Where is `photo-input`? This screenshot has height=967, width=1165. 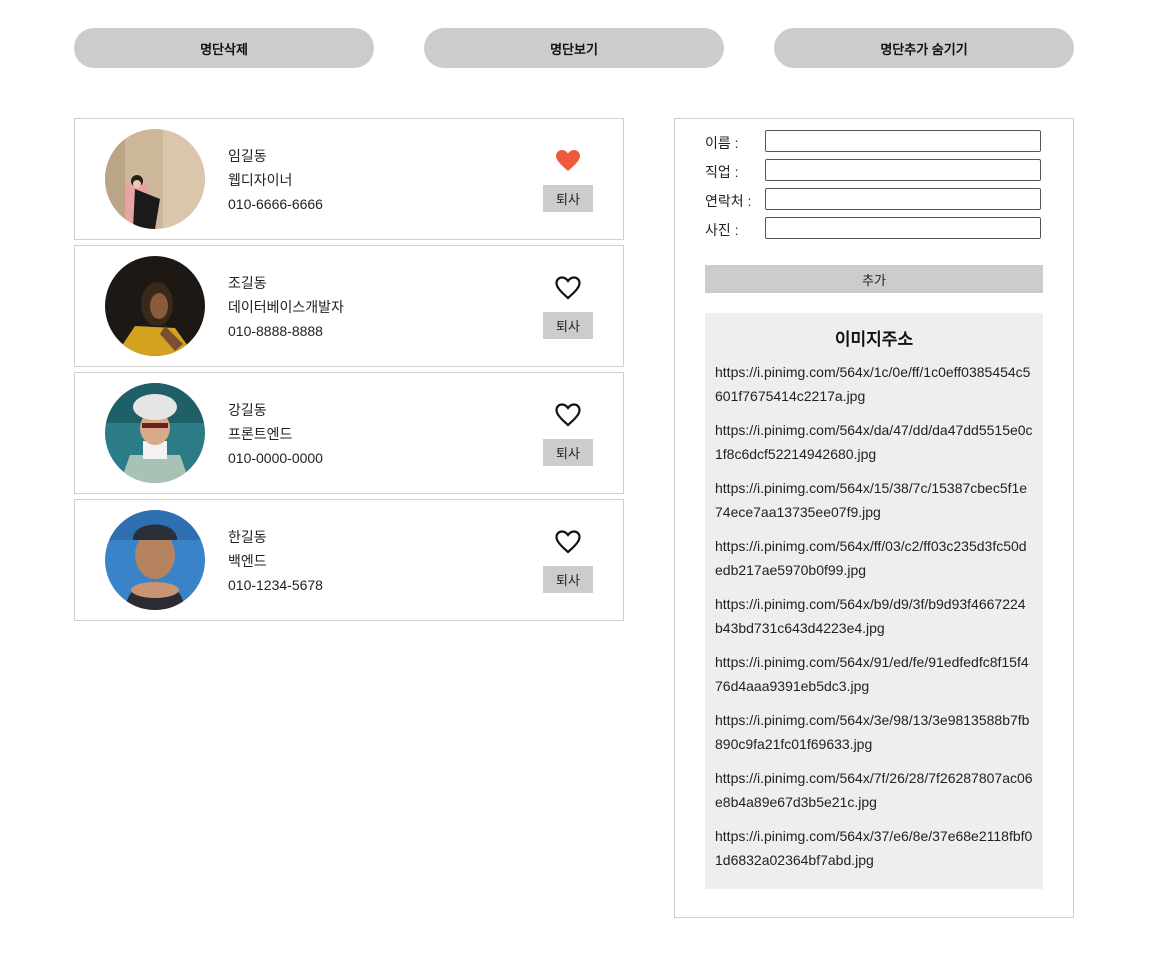
photo-input is located at coordinates (903, 228).